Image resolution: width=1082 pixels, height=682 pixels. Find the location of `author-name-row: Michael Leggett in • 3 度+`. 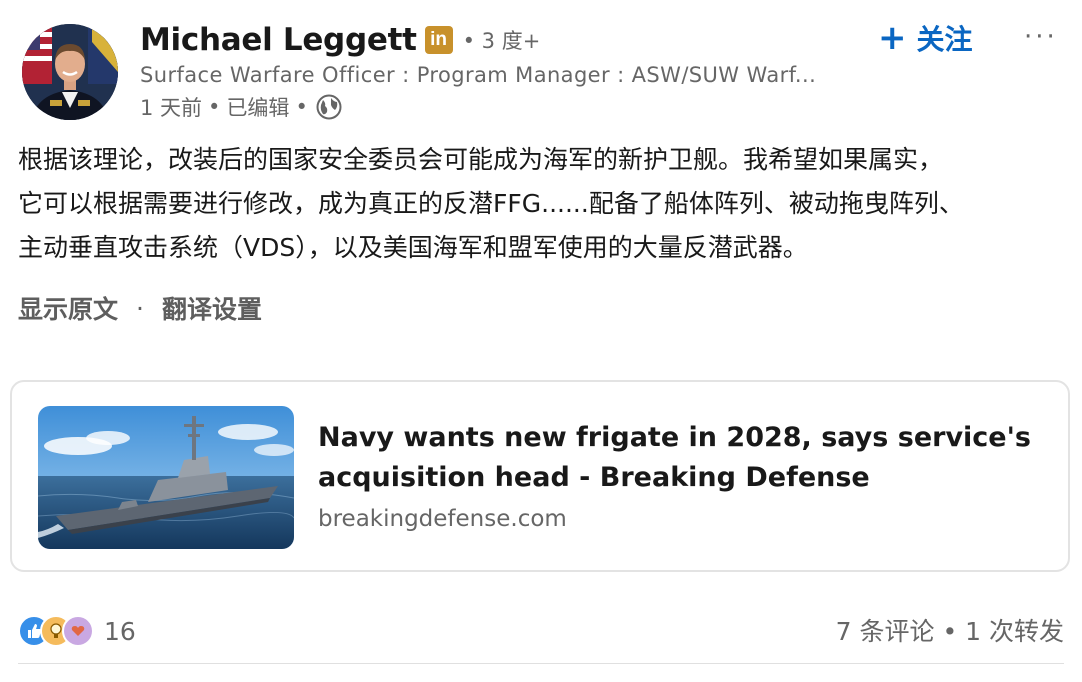

author-name-row: Michael Leggett in • 3 度+ is located at coordinates (340, 40).